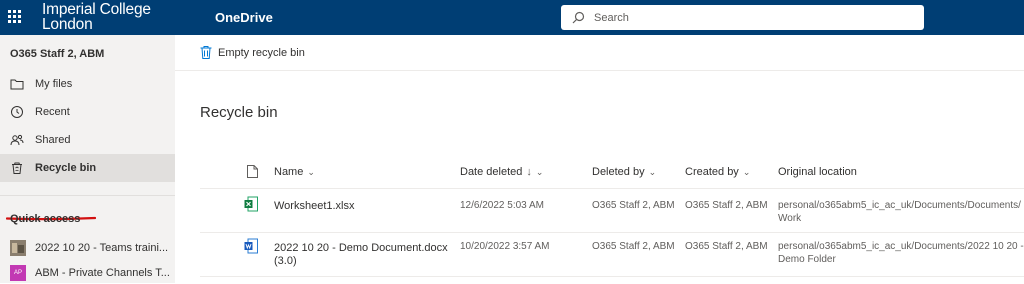 Image resolution: width=1024 pixels, height=284 pixels. I want to click on search-box, so click(742, 17).